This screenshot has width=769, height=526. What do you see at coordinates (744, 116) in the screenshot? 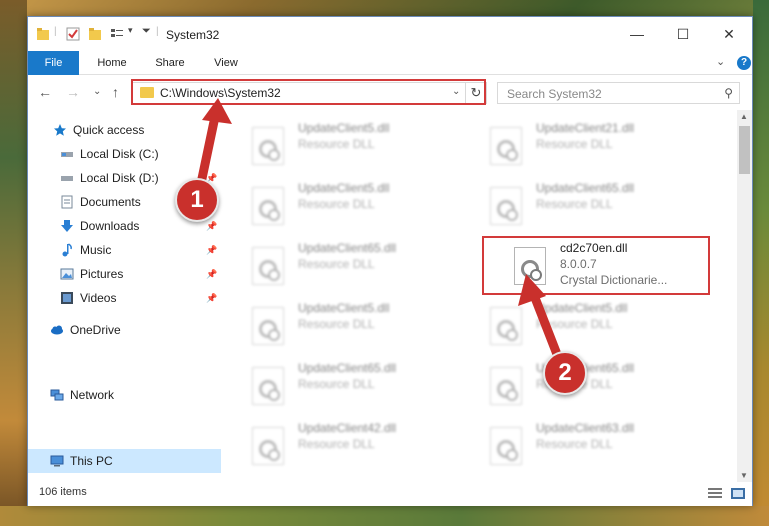
I see `scroll-up-icon: ▲` at bounding box center [744, 116].